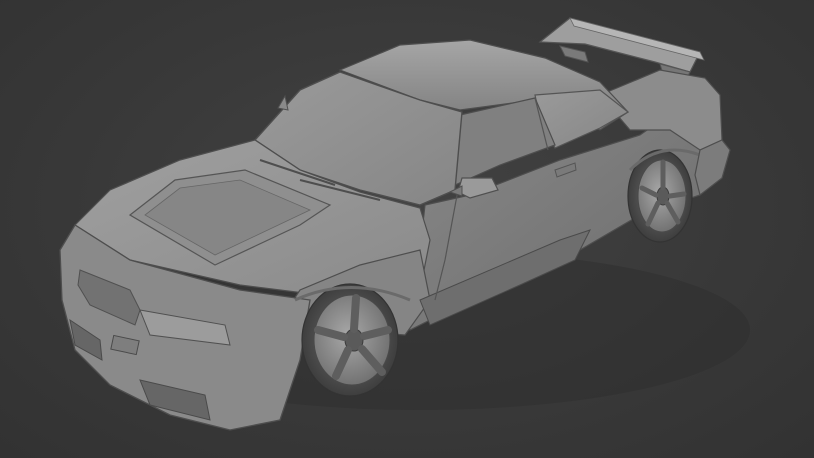 This screenshot has width=814, height=458. What do you see at coordinates (350, 340) in the screenshot?
I see `front-wheel` at bounding box center [350, 340].